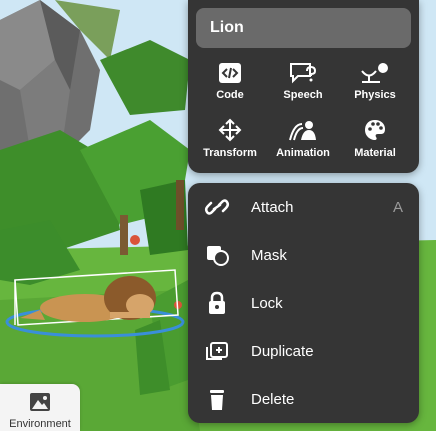  I want to click on tool-label: Physics, so click(375, 95).